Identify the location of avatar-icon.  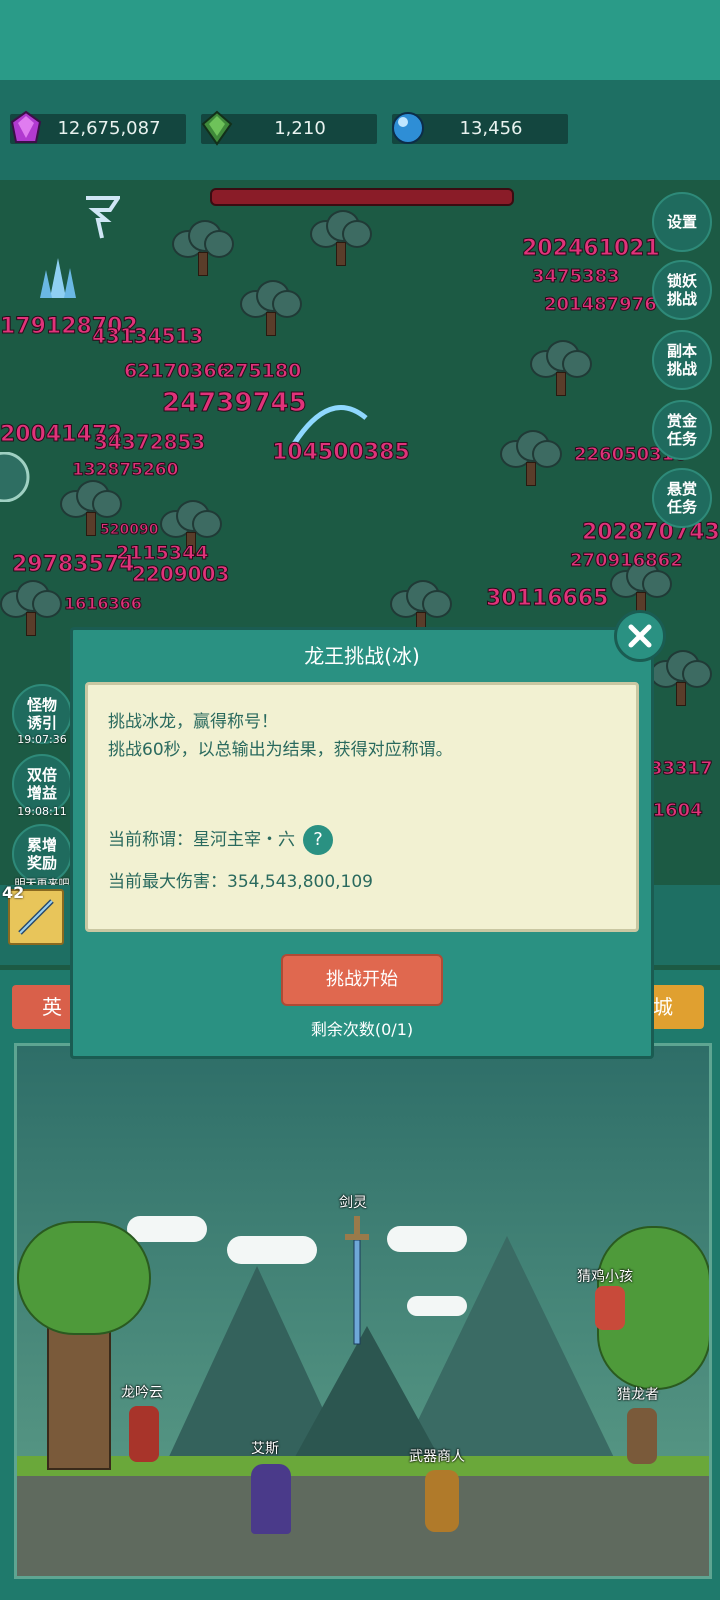
(15, 477).